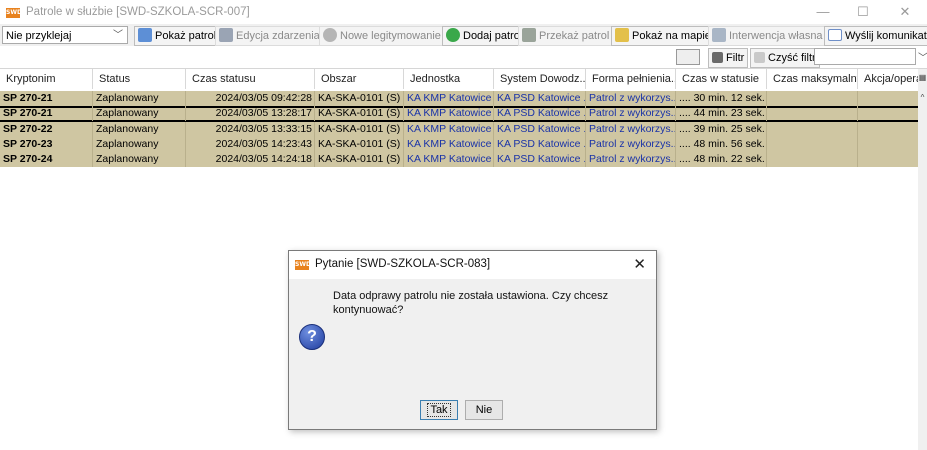 This screenshot has height=450, width=927. Describe the element at coordinates (776, 36) in the screenshot. I see `own-intervention-label: Interwencja własna` at that location.